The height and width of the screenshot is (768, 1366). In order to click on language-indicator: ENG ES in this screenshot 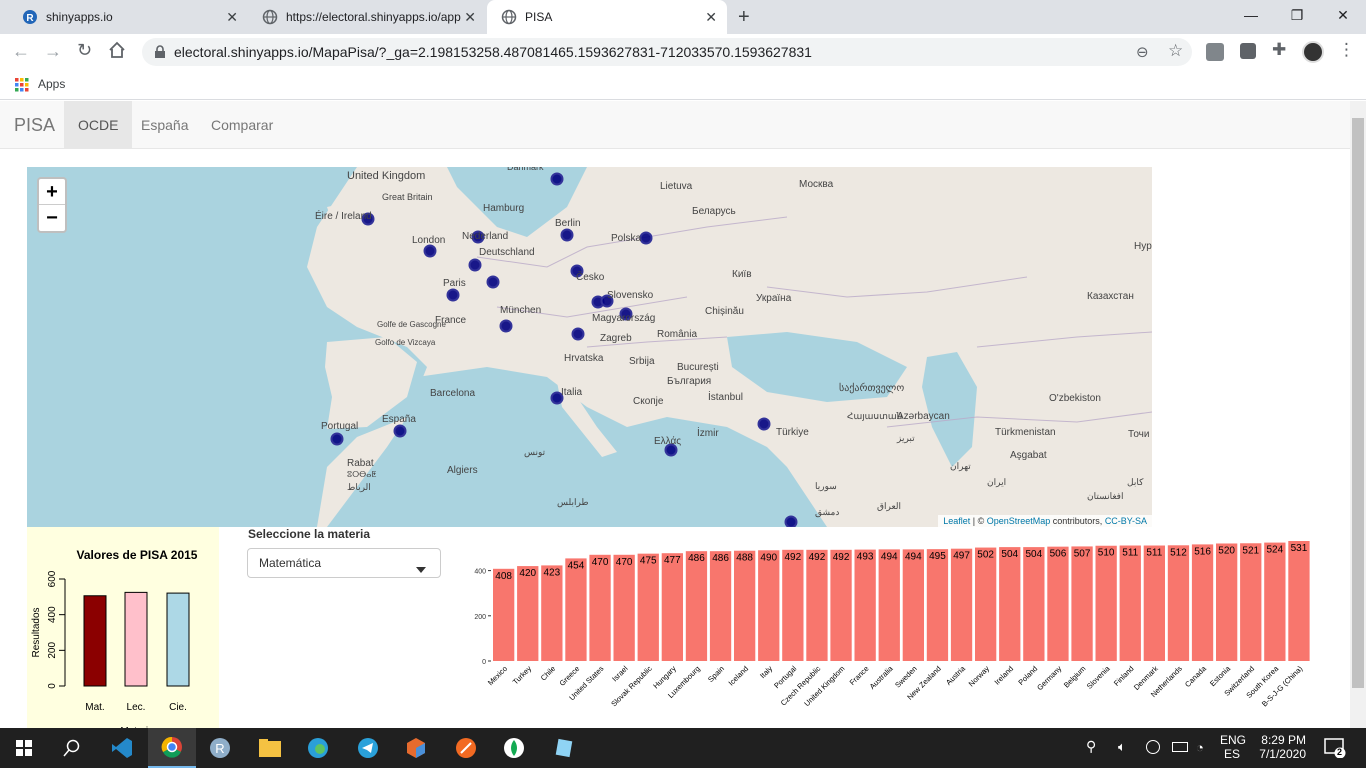, I will do `click(1233, 747)`.